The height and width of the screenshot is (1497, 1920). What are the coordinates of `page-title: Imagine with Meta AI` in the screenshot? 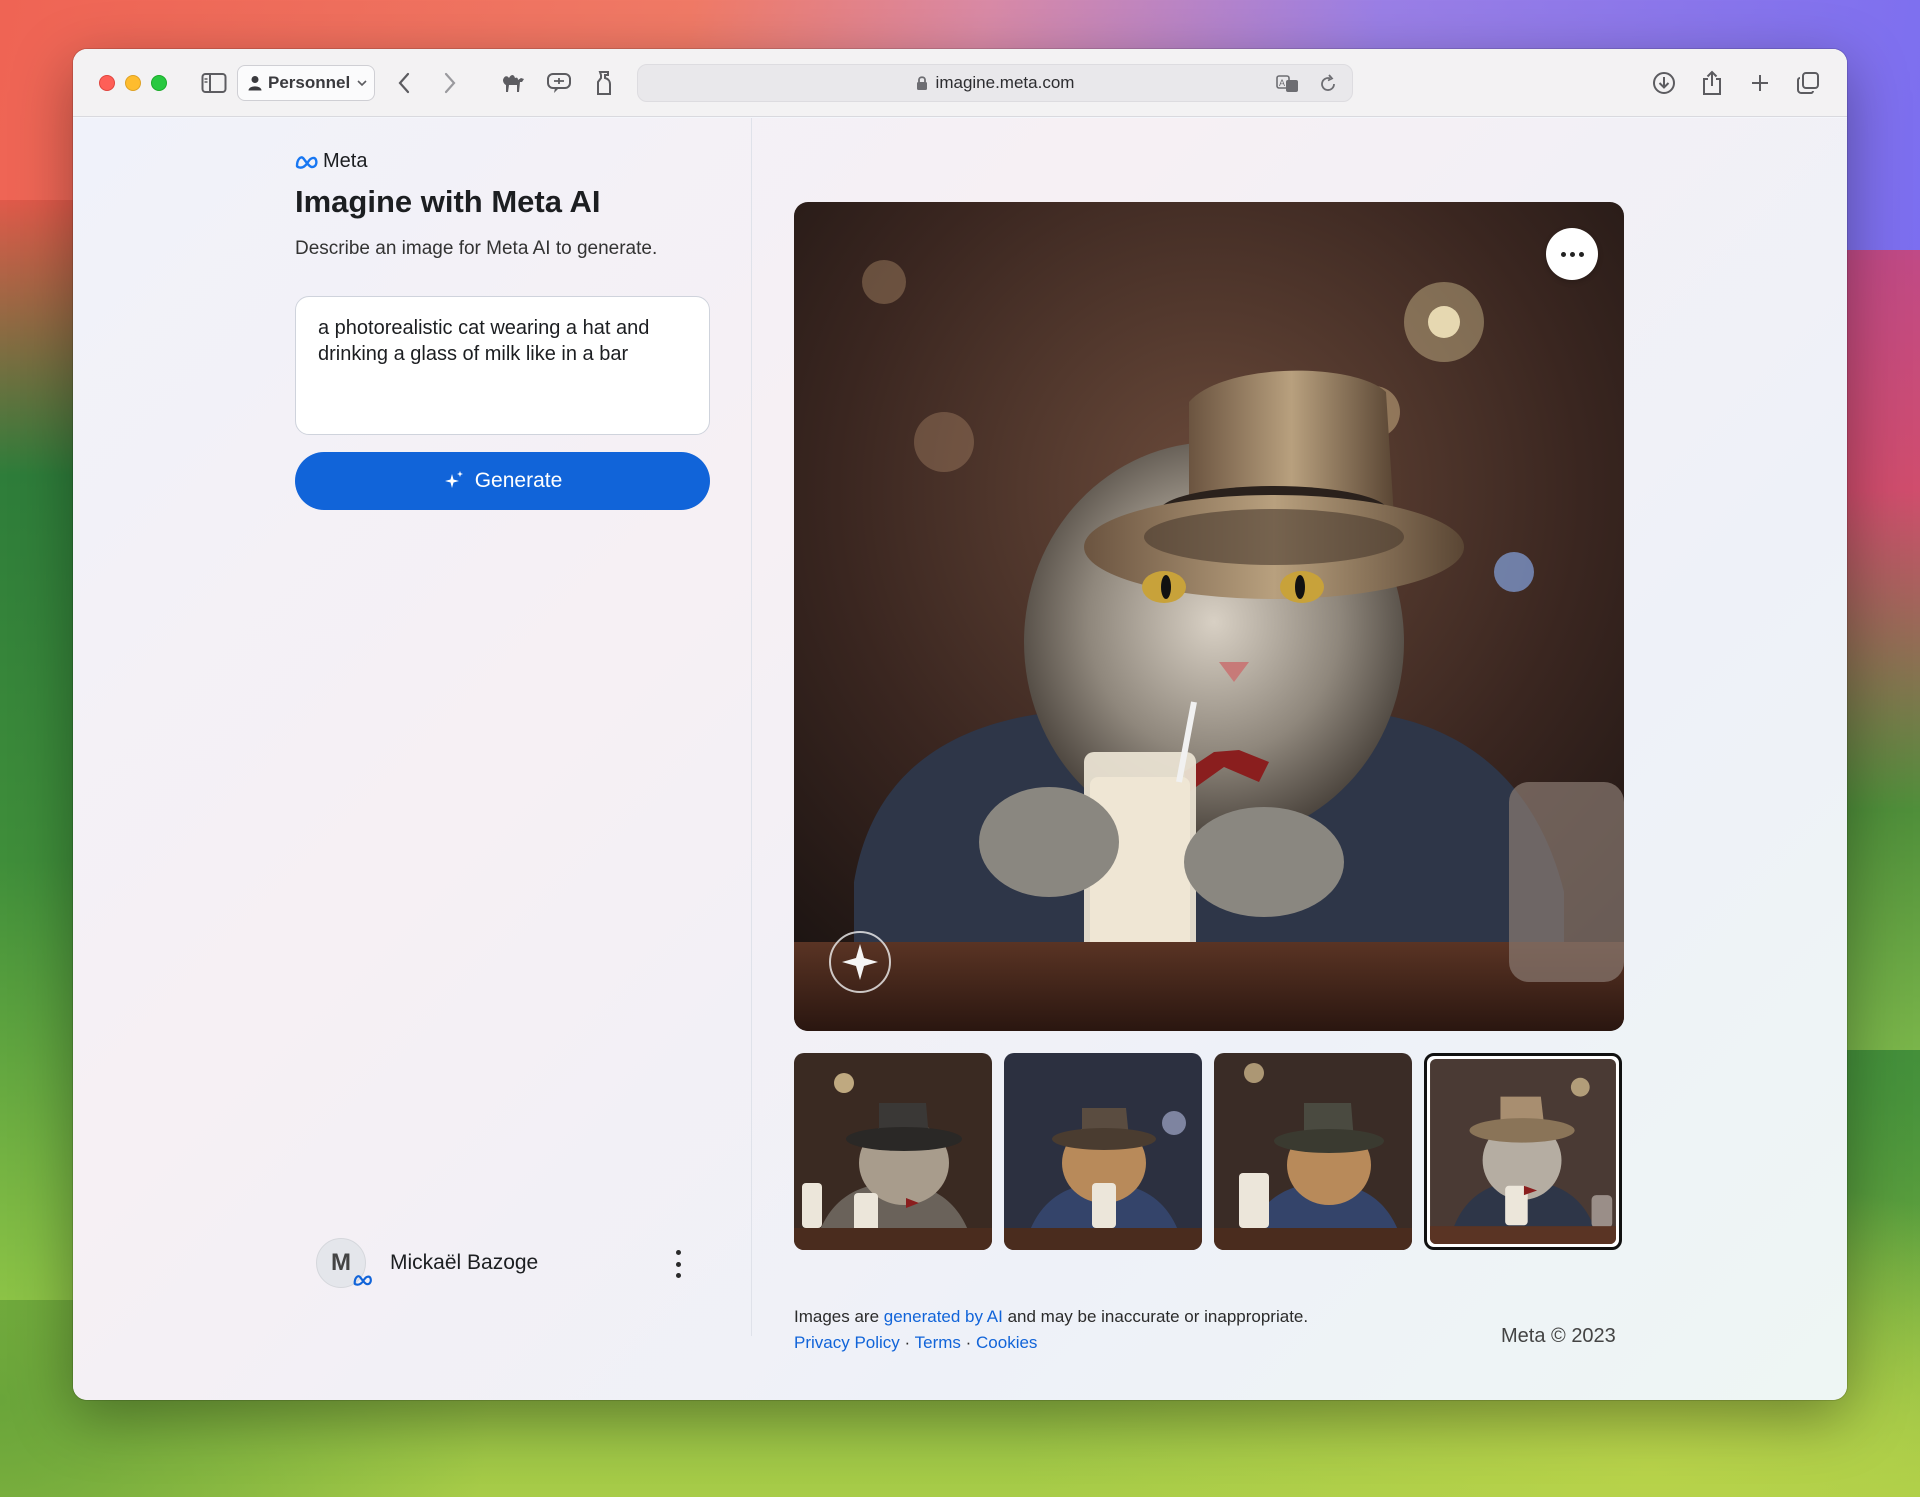 It's located at (448, 201).